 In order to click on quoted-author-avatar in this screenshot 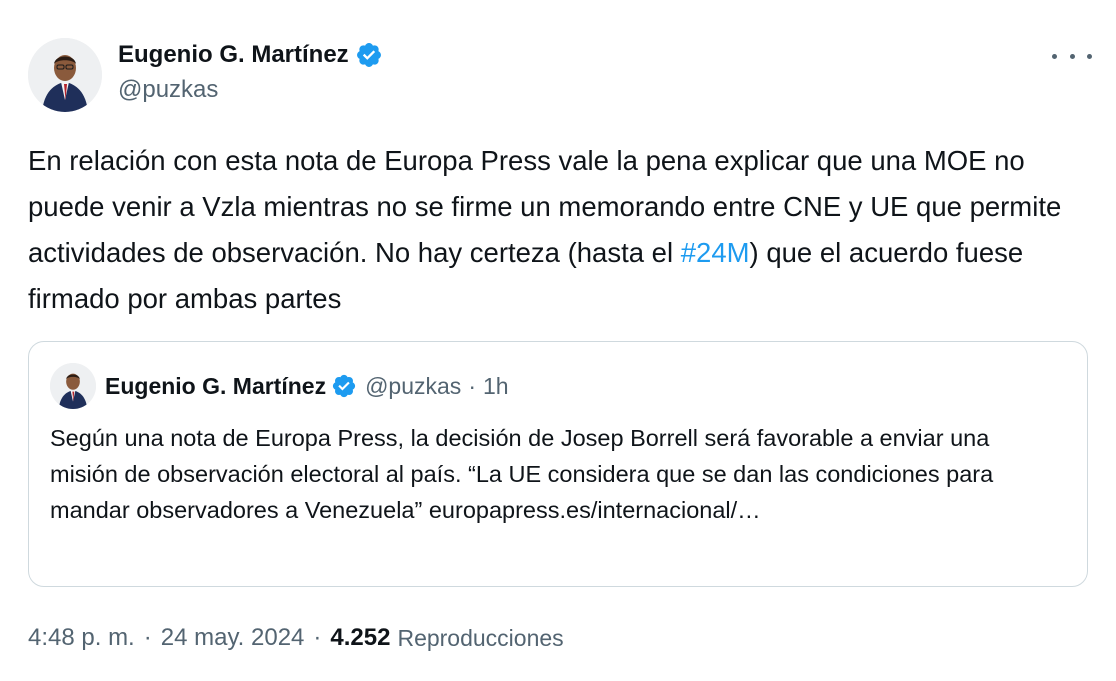, I will do `click(73, 386)`.